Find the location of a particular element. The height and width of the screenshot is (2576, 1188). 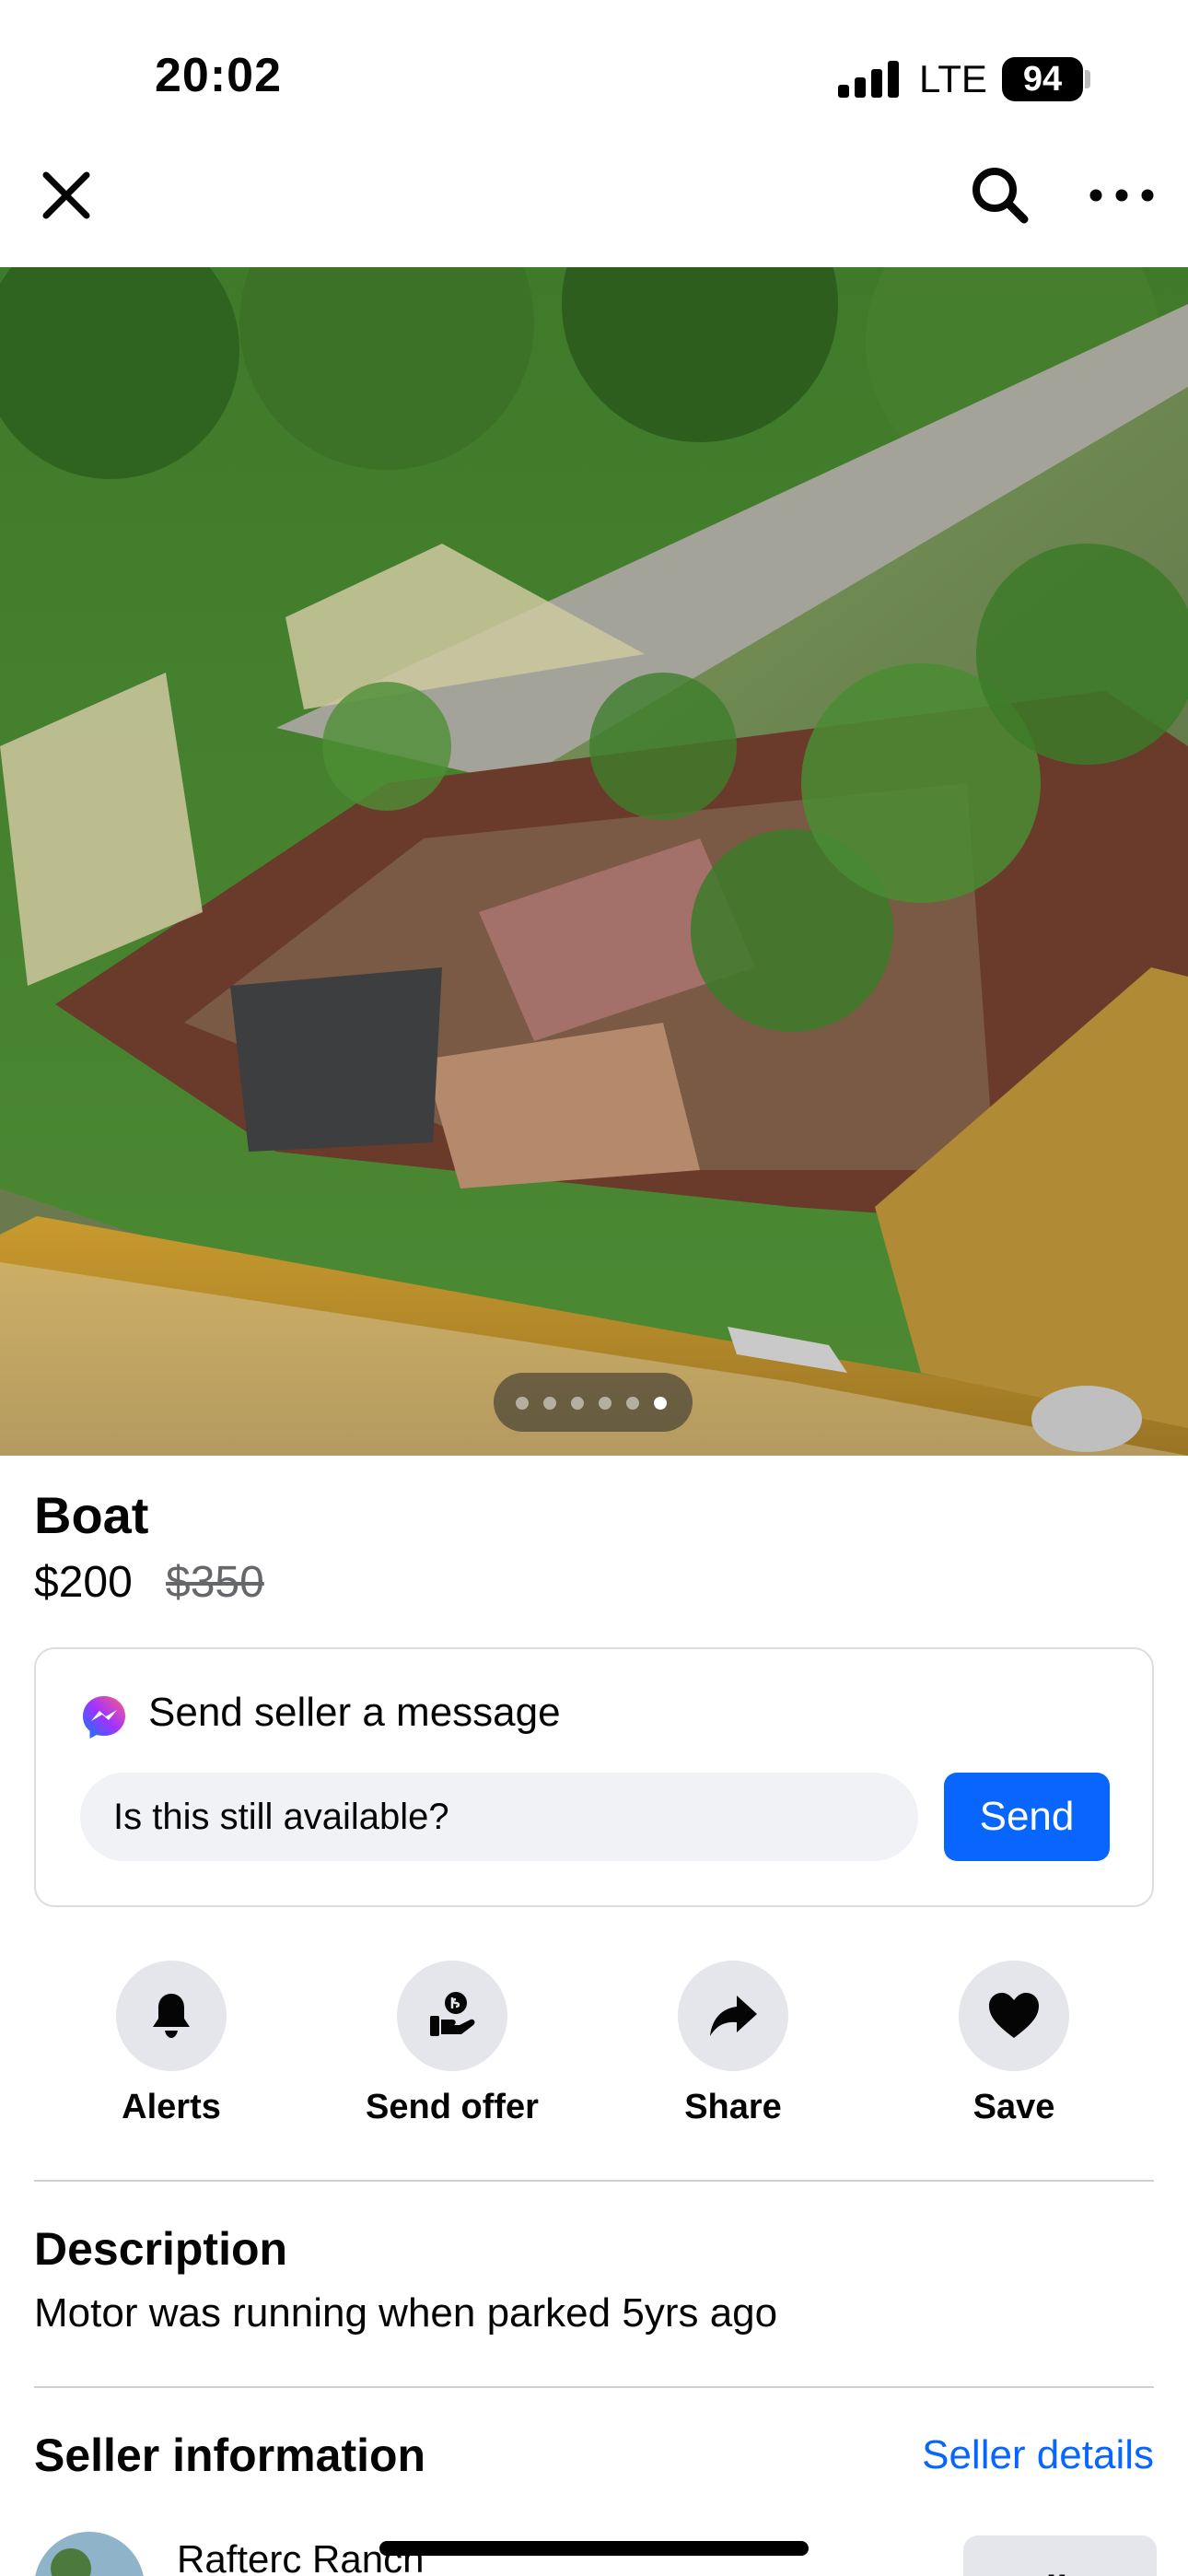

message-input is located at coordinates (499, 1817).